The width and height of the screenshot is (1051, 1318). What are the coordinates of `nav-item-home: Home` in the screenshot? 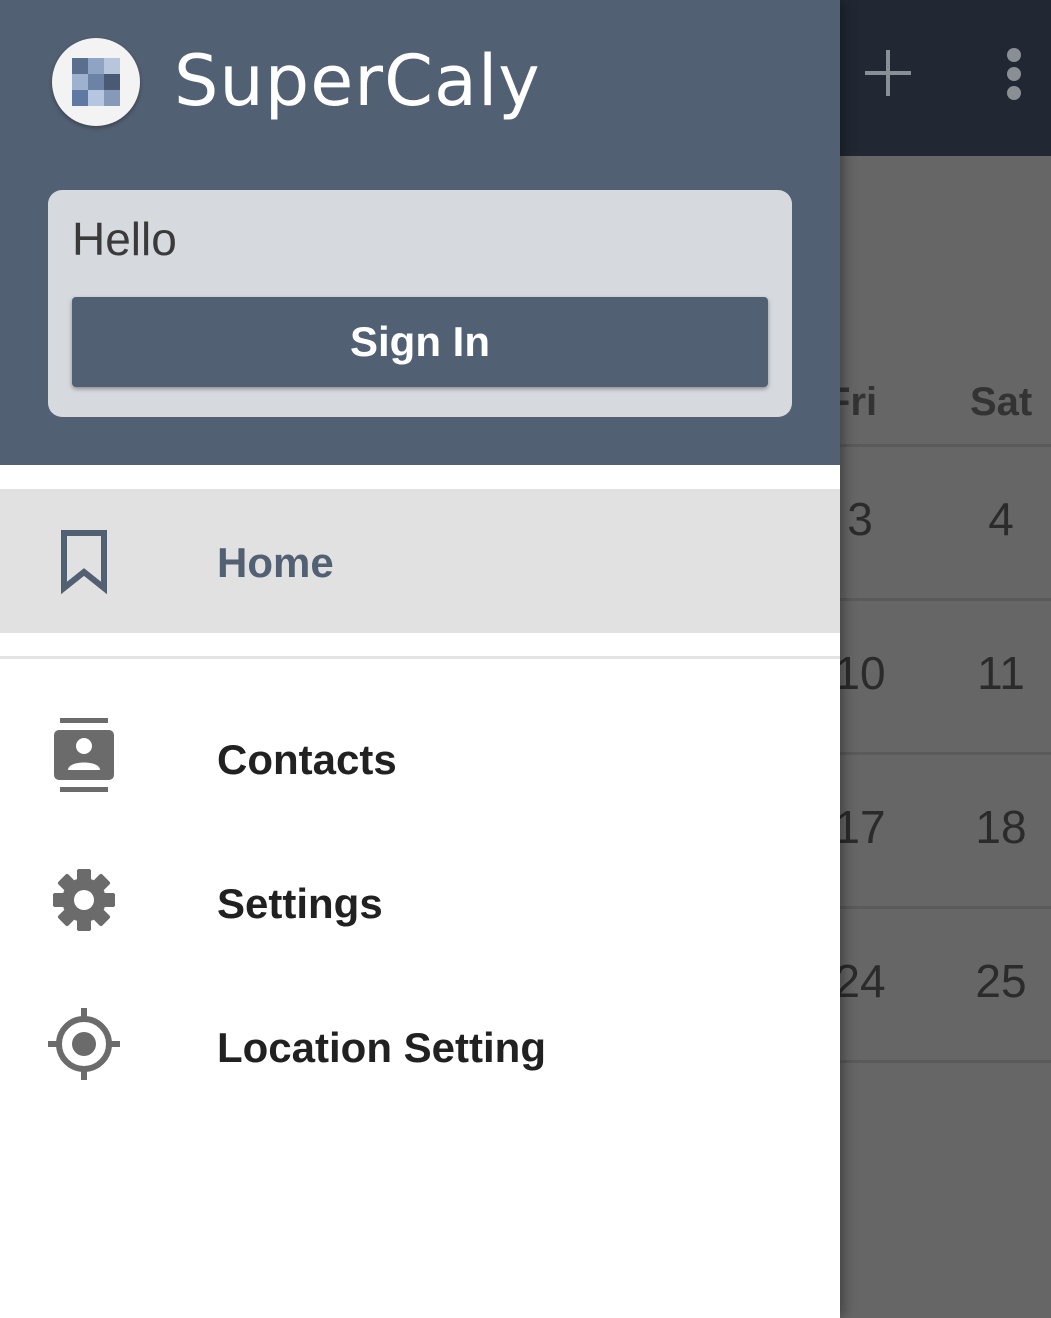 It's located at (420, 561).